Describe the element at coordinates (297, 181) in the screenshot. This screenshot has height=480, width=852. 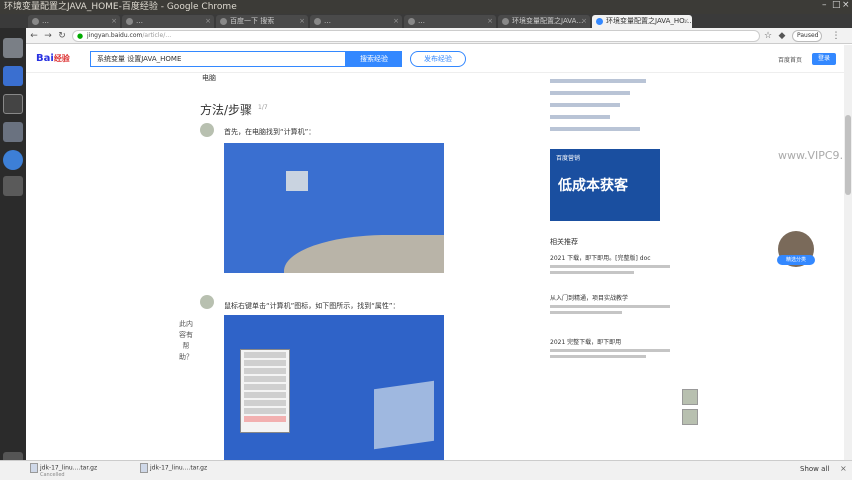
I see `computer-desktop-icon` at that location.